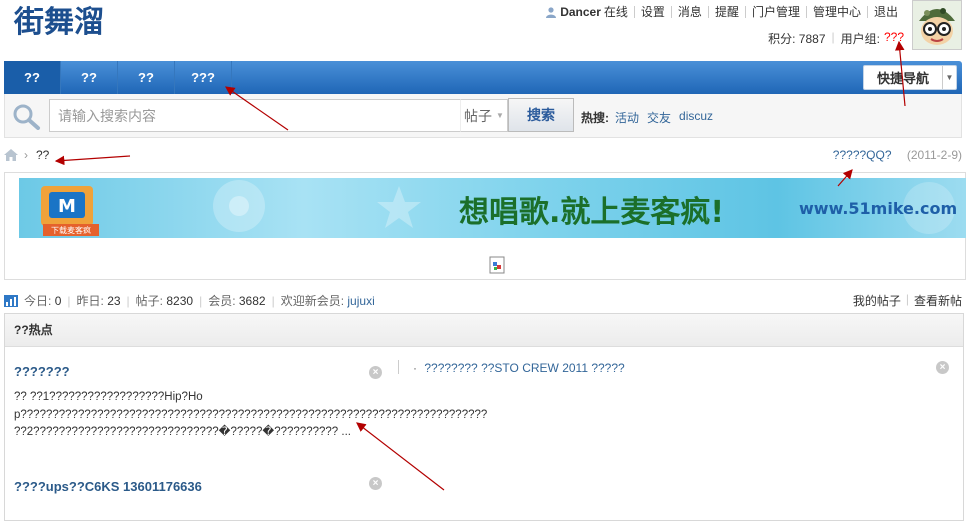 The image size is (966, 524). What do you see at coordinates (222, 301) in the screenshot?
I see `stat-members-label: 会员:` at bounding box center [222, 301].